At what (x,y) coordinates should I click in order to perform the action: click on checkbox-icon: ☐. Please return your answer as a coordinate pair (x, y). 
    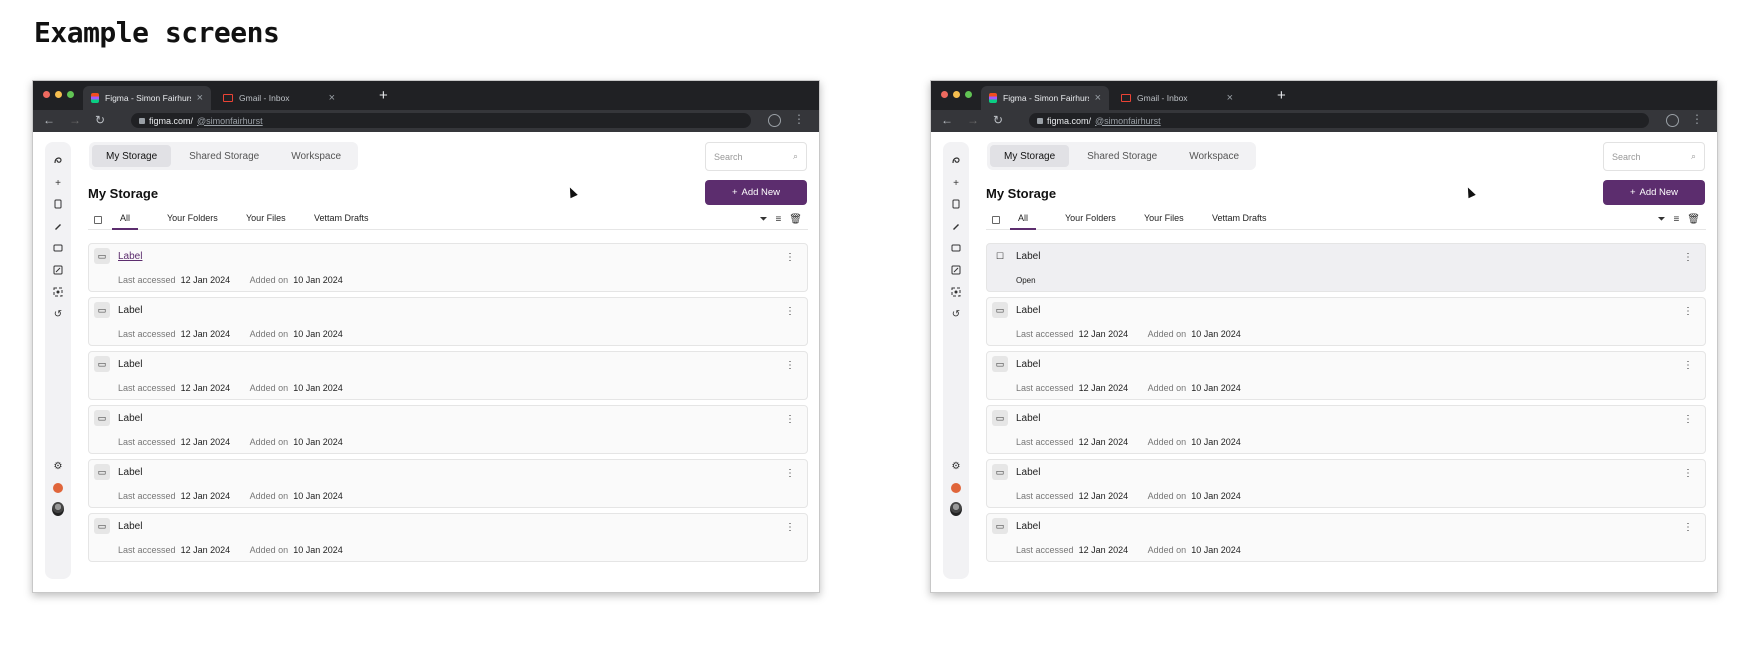
    Looking at the image, I should click on (1000, 256).